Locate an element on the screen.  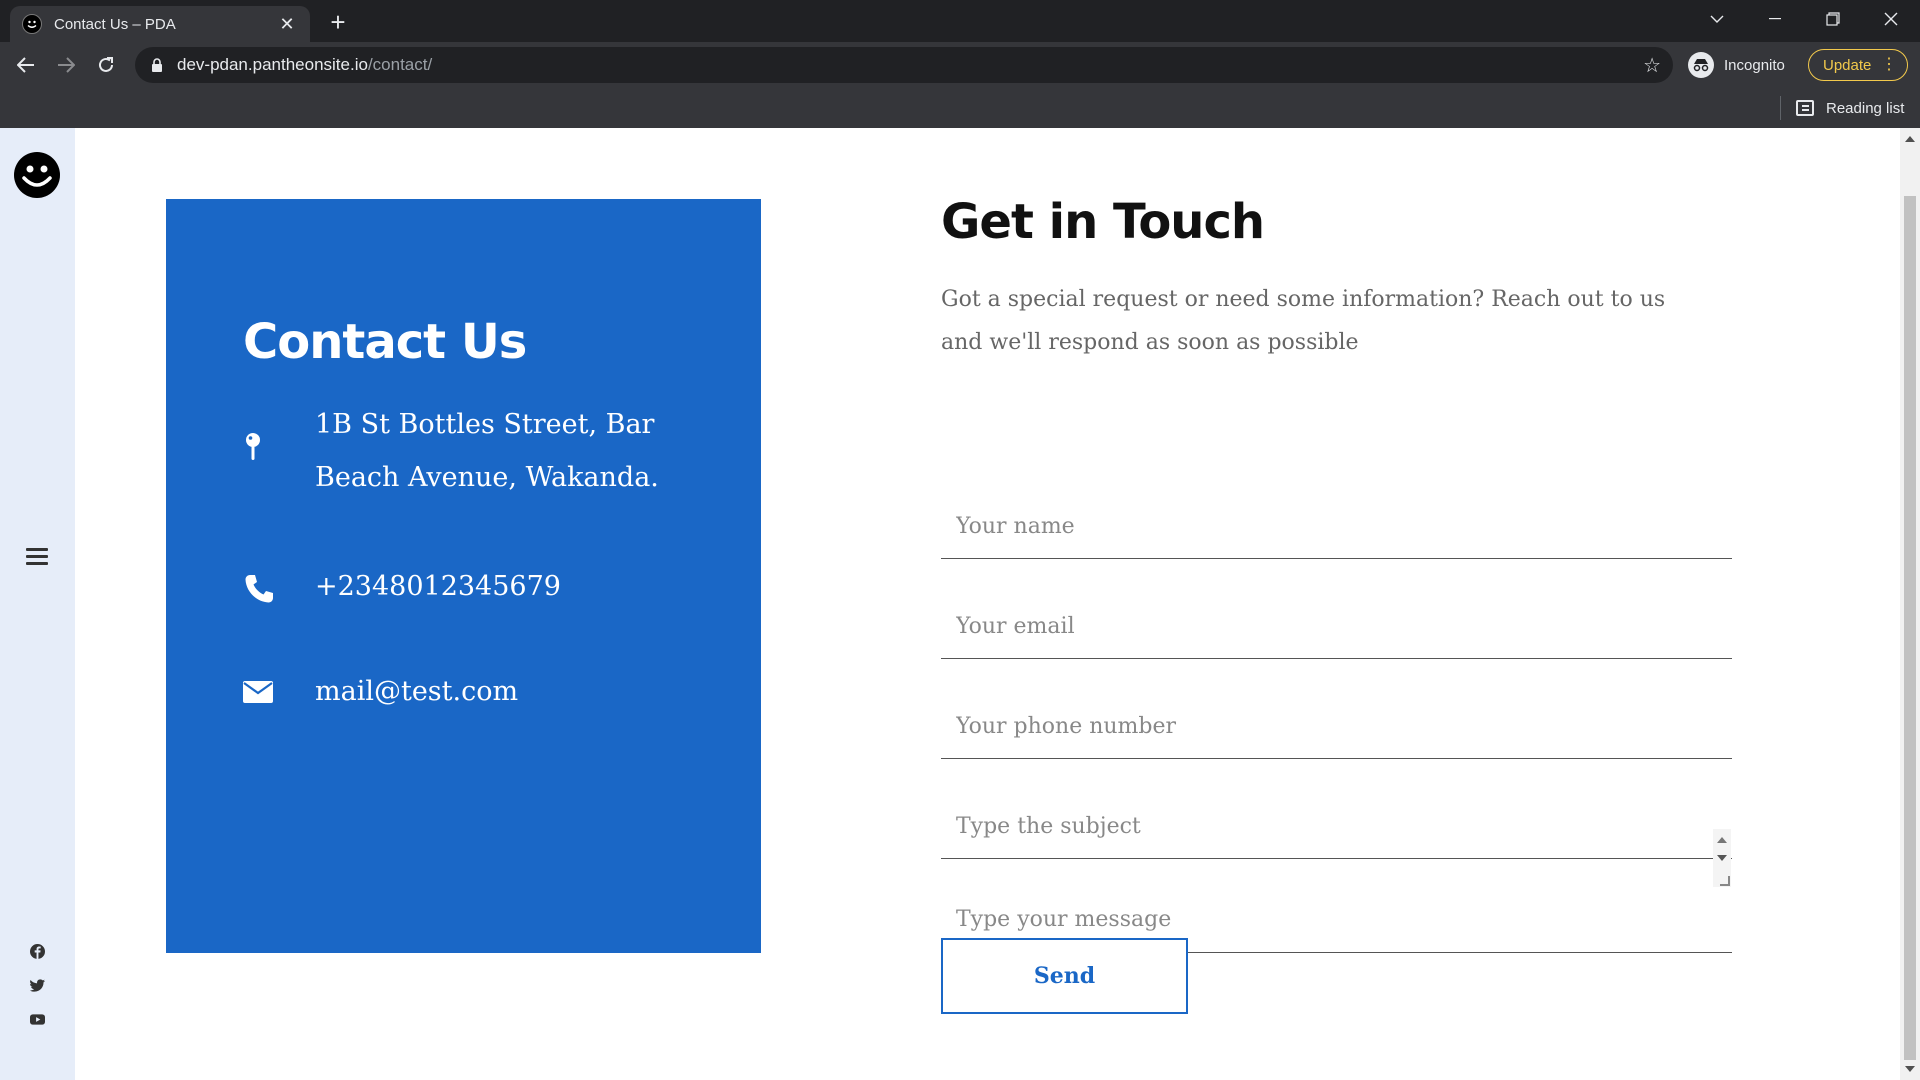
restore-button is located at coordinates (1833, 19).